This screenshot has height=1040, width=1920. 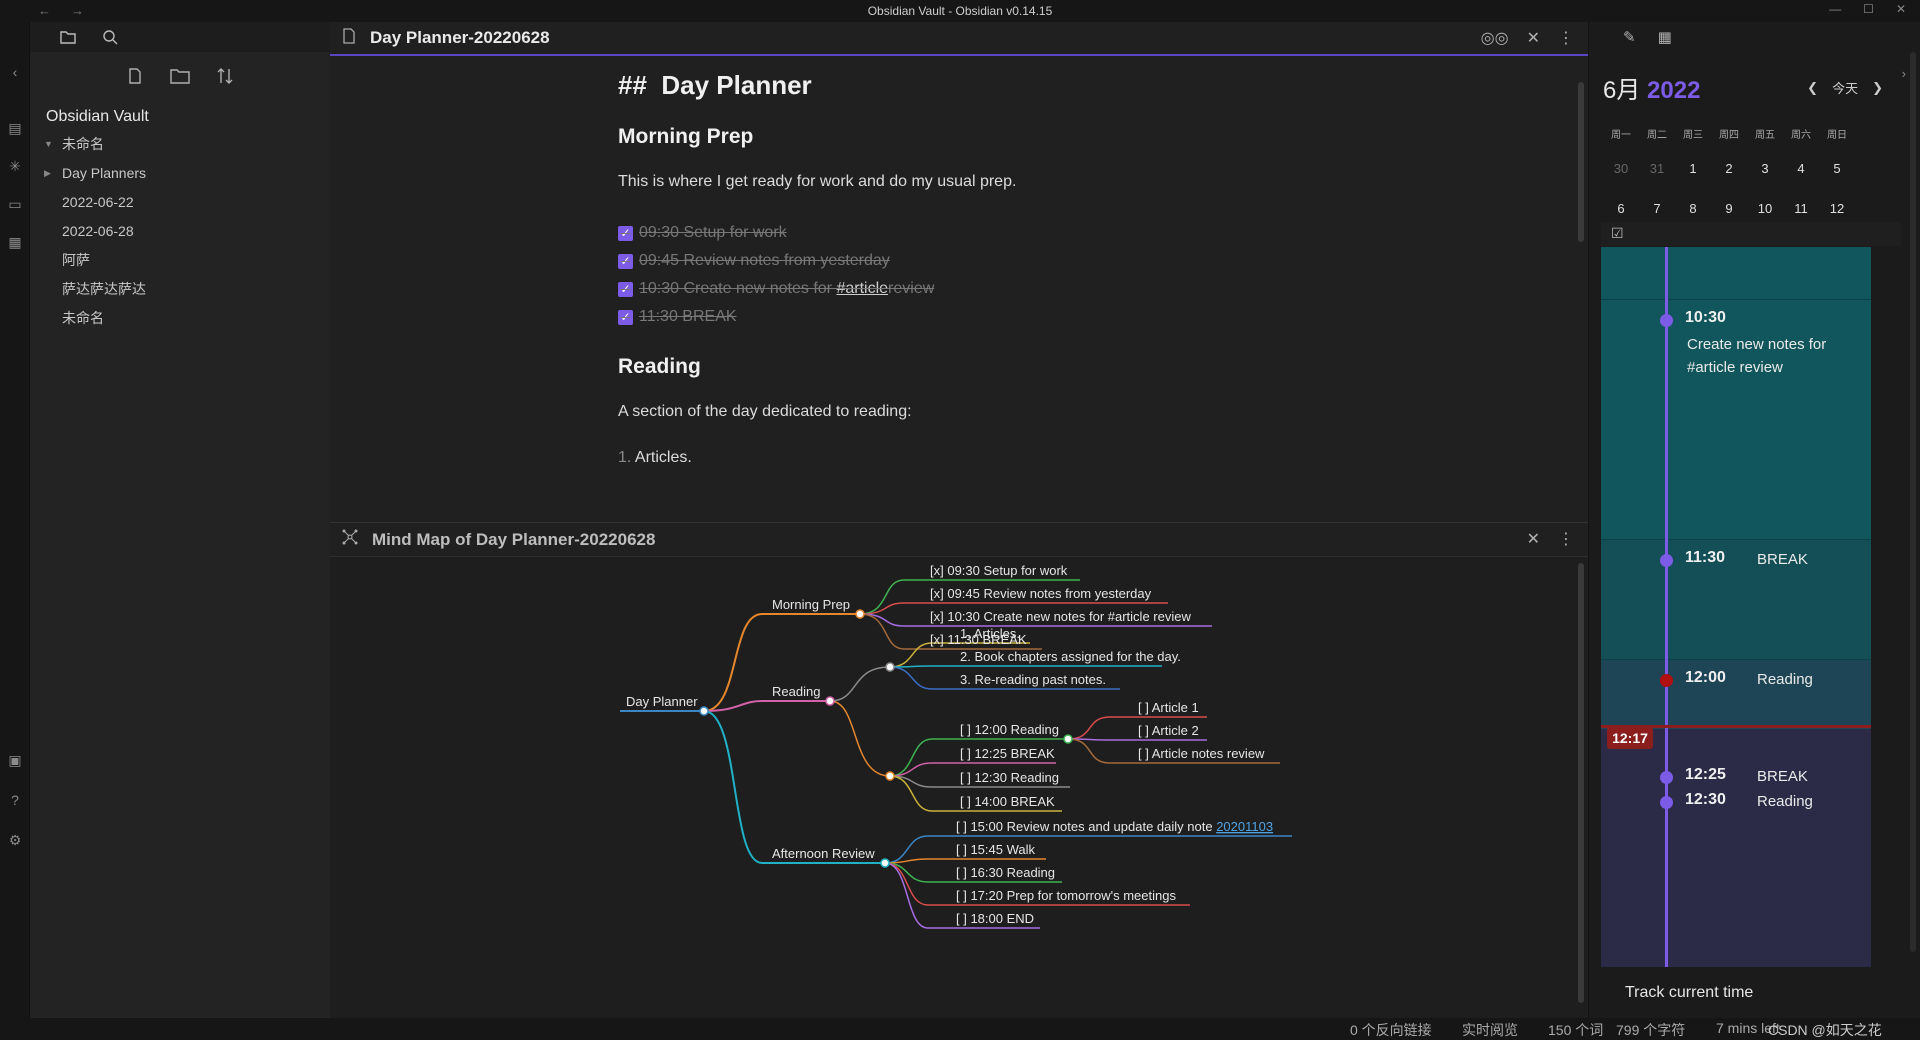 I want to click on today-button: 今天, so click(x=1845, y=87).